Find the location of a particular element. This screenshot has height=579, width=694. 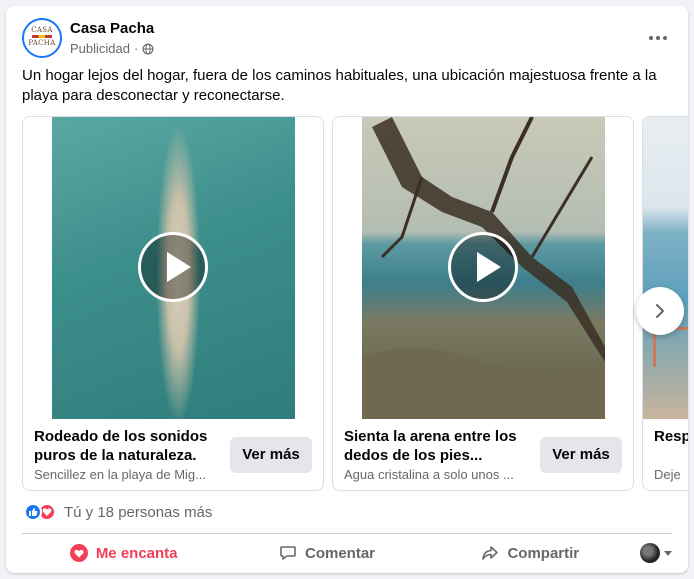

carousel-next-button is located at coordinates (660, 311).